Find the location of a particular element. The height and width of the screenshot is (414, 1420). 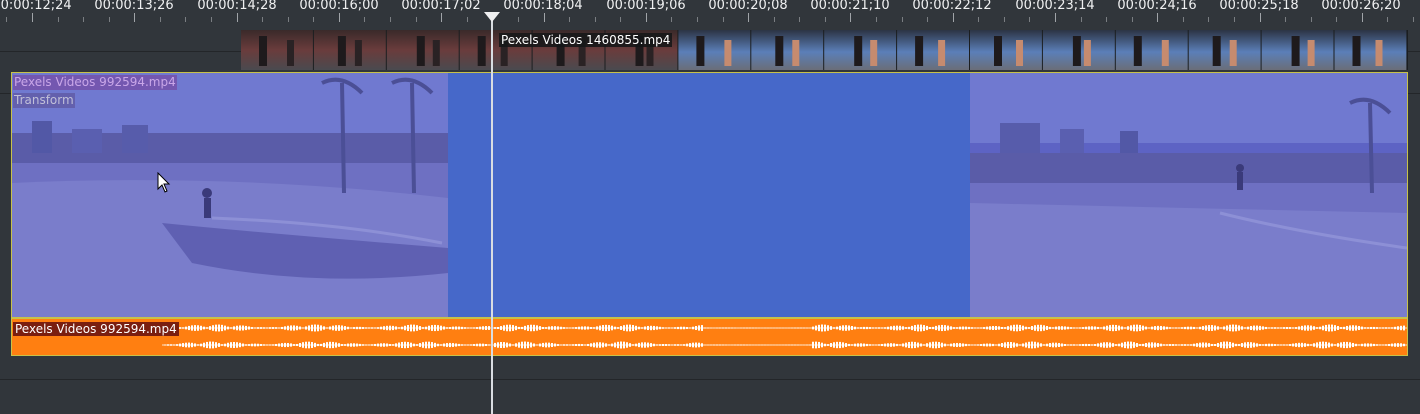

video-clip-top: Pexels Videos 1460855.mp4 is located at coordinates (824, 50).